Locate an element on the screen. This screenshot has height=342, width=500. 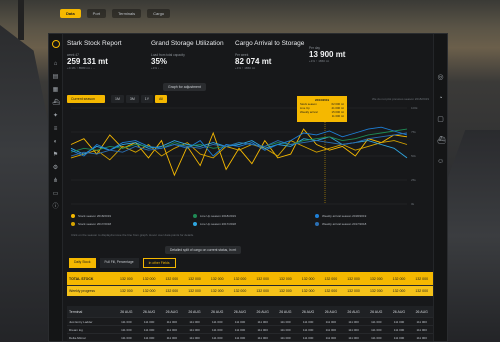
legend-label: Weekly arrival season 2018/2019 is located at coordinates (344, 216).